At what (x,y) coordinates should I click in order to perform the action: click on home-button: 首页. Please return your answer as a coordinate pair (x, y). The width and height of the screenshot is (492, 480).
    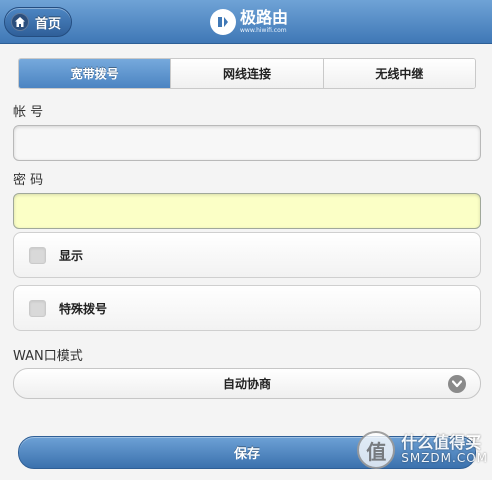
    Looking at the image, I should click on (38, 22).